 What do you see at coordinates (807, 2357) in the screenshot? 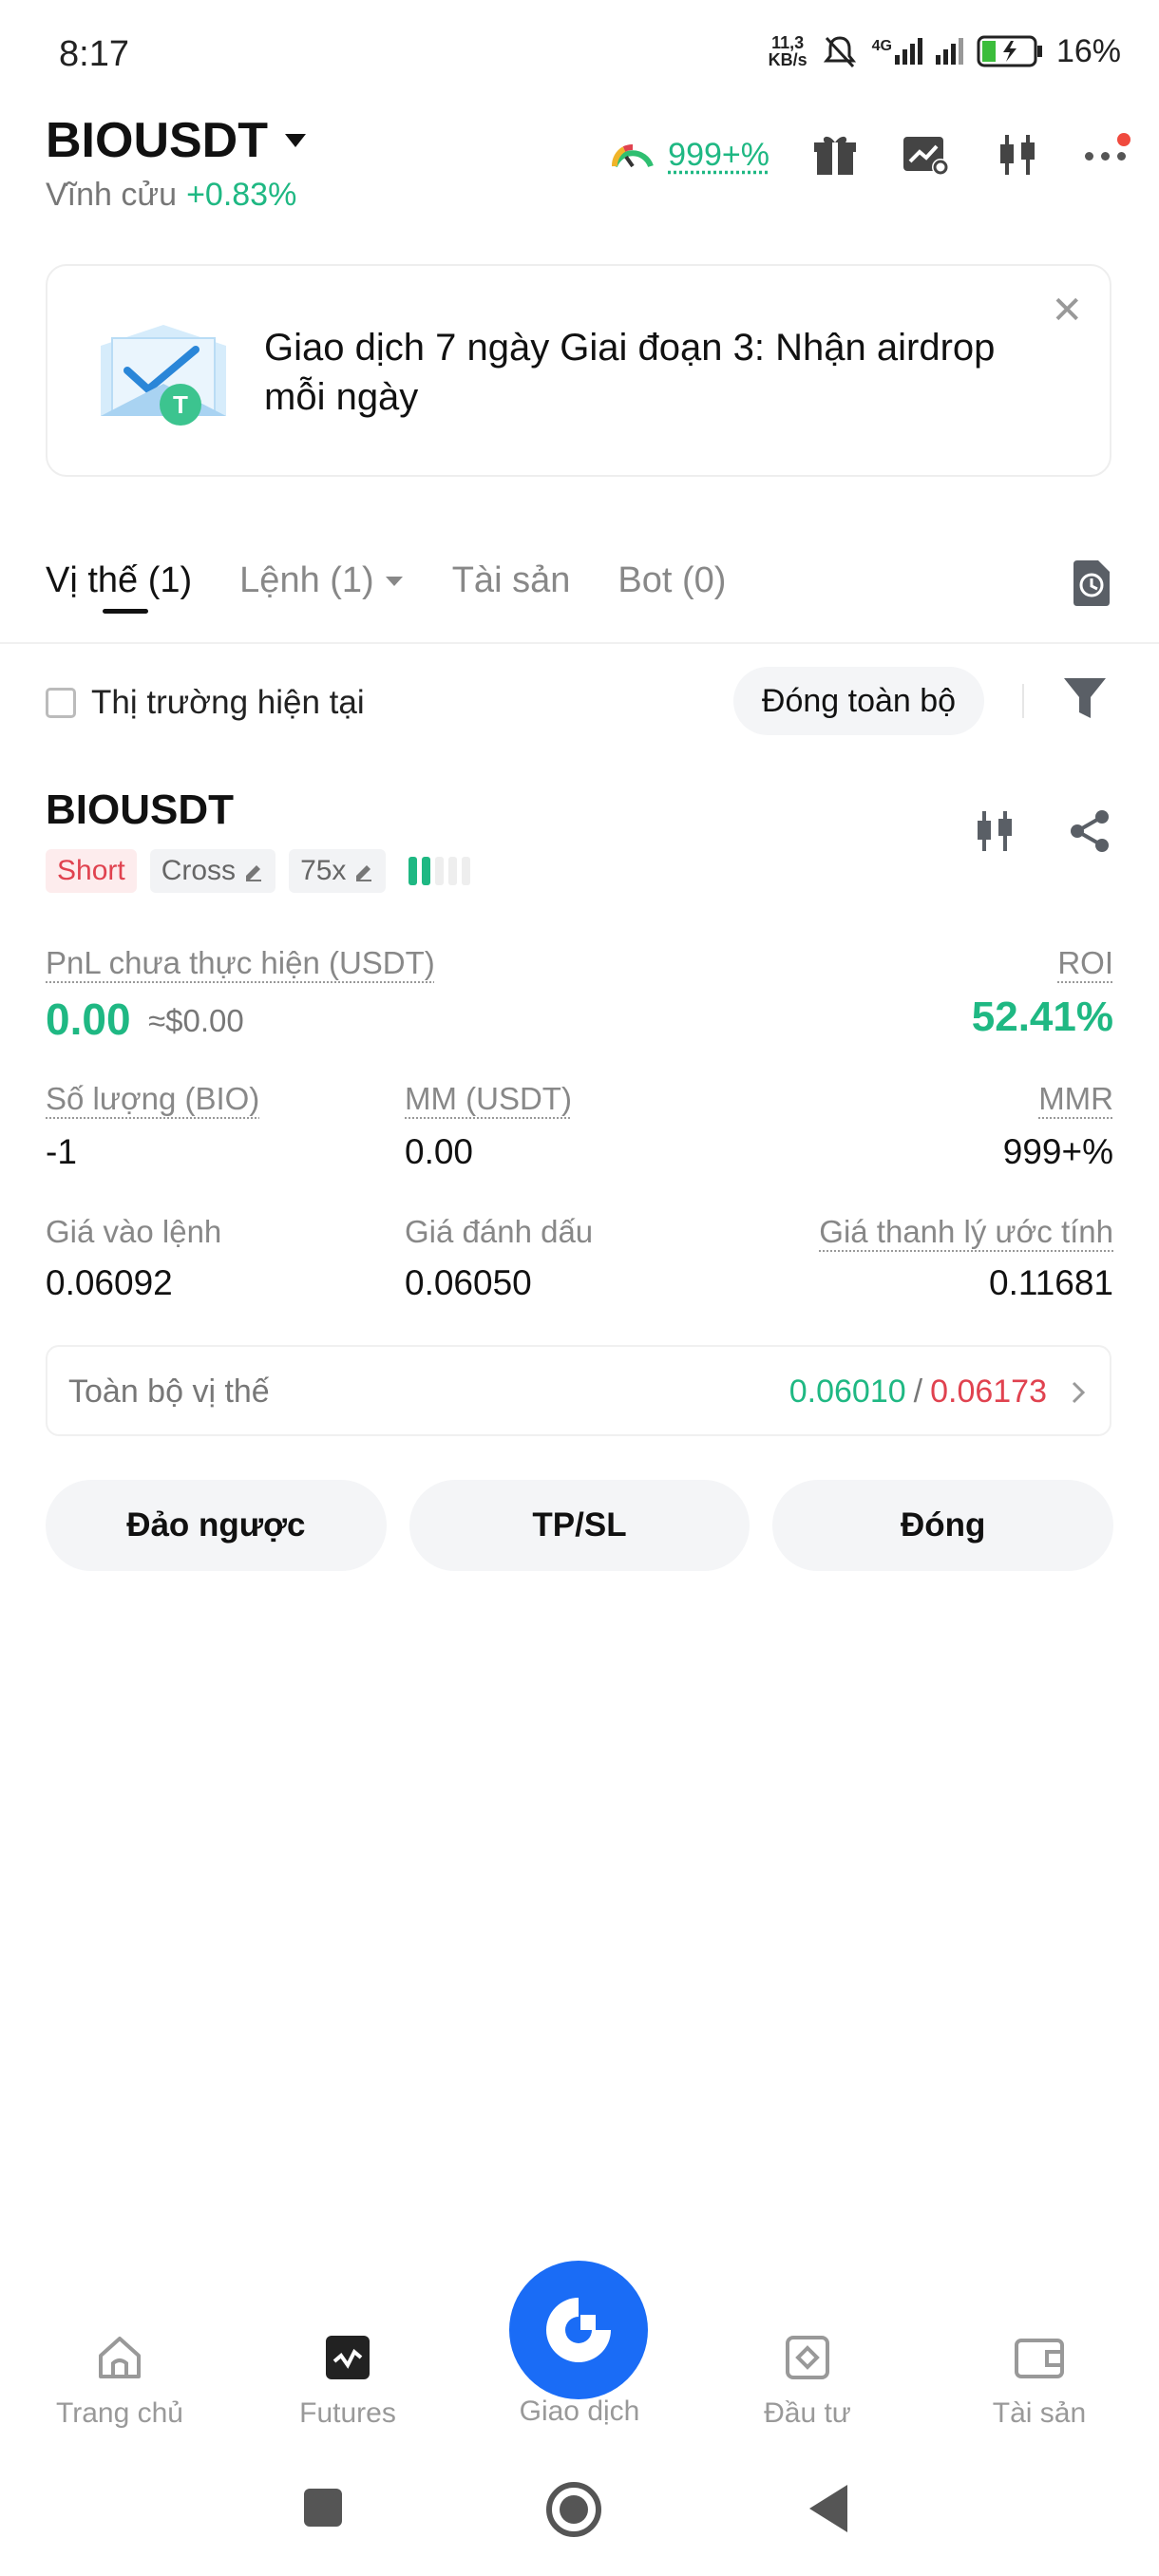
I see `invest-icon` at bounding box center [807, 2357].